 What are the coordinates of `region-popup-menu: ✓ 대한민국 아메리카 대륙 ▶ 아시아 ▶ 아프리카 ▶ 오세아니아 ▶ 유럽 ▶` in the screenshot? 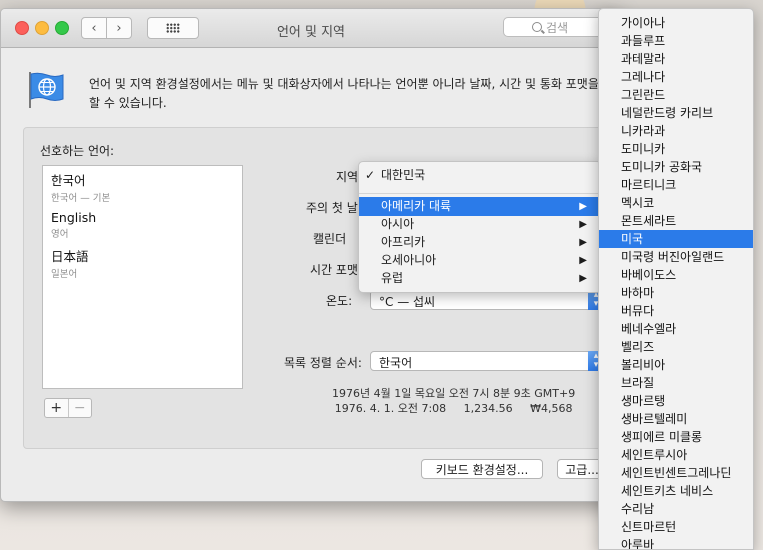 It's located at (480, 227).